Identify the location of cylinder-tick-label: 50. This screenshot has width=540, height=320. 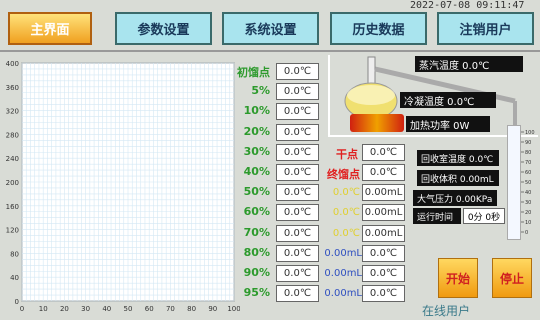
(528, 183).